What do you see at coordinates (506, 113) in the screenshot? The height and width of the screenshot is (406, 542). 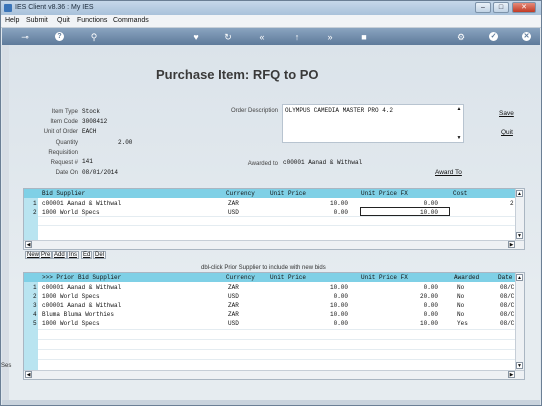 I see `save-link: Save` at bounding box center [506, 113].